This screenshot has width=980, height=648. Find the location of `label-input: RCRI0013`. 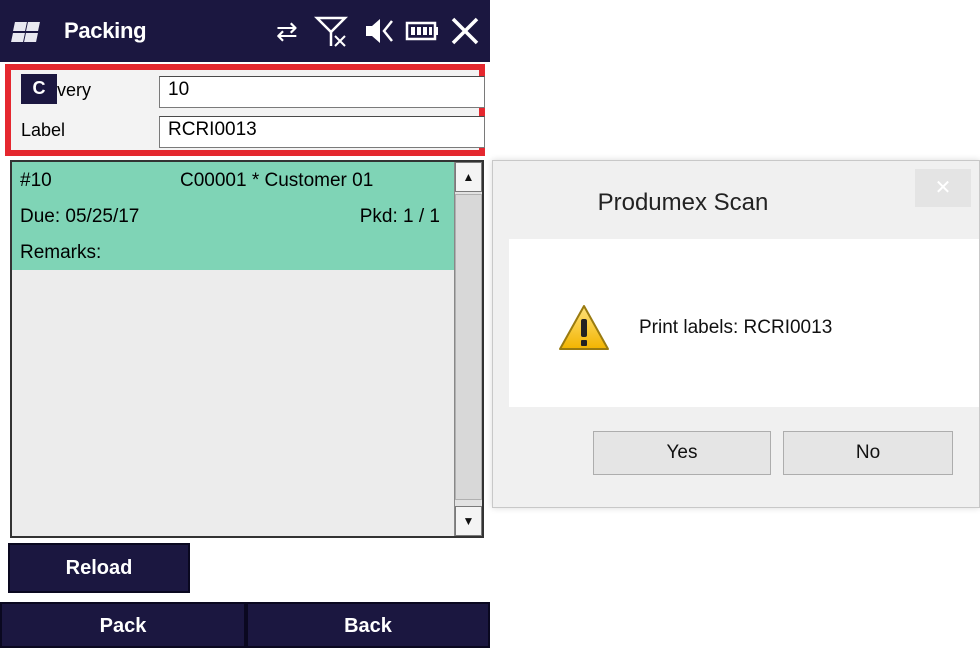

label-input: RCRI0013 is located at coordinates (322, 132).